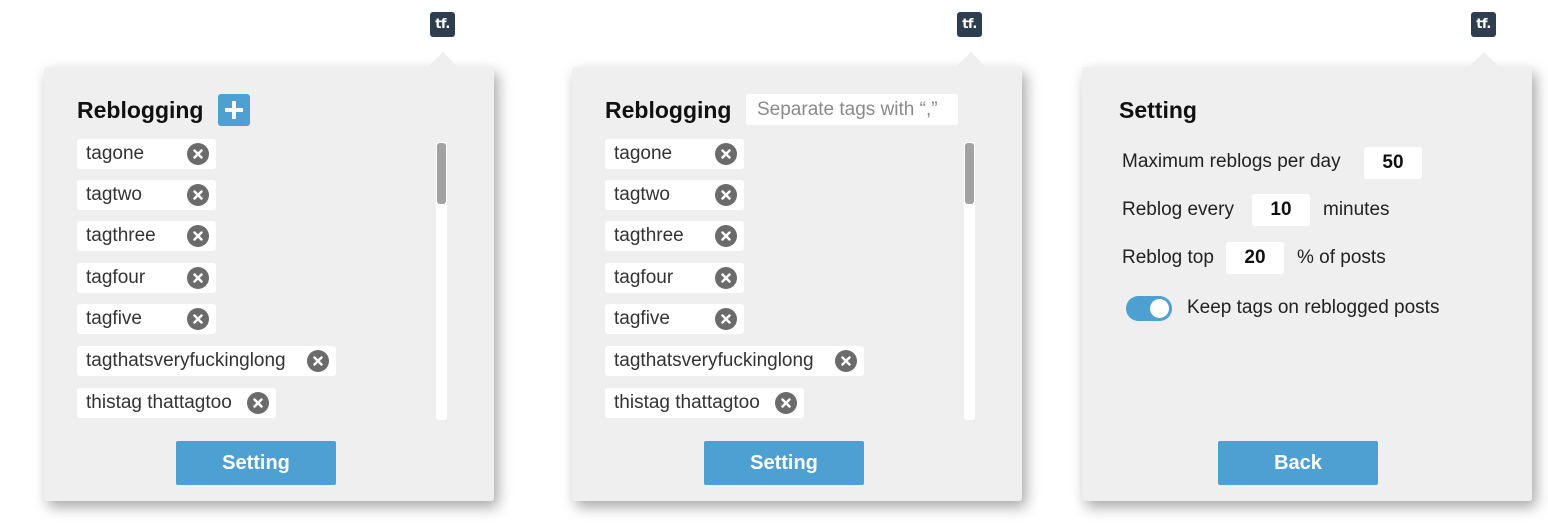 This screenshot has width=1548, height=532. What do you see at coordinates (1281, 210) in the screenshot?
I see `reblog-interval-input` at bounding box center [1281, 210].